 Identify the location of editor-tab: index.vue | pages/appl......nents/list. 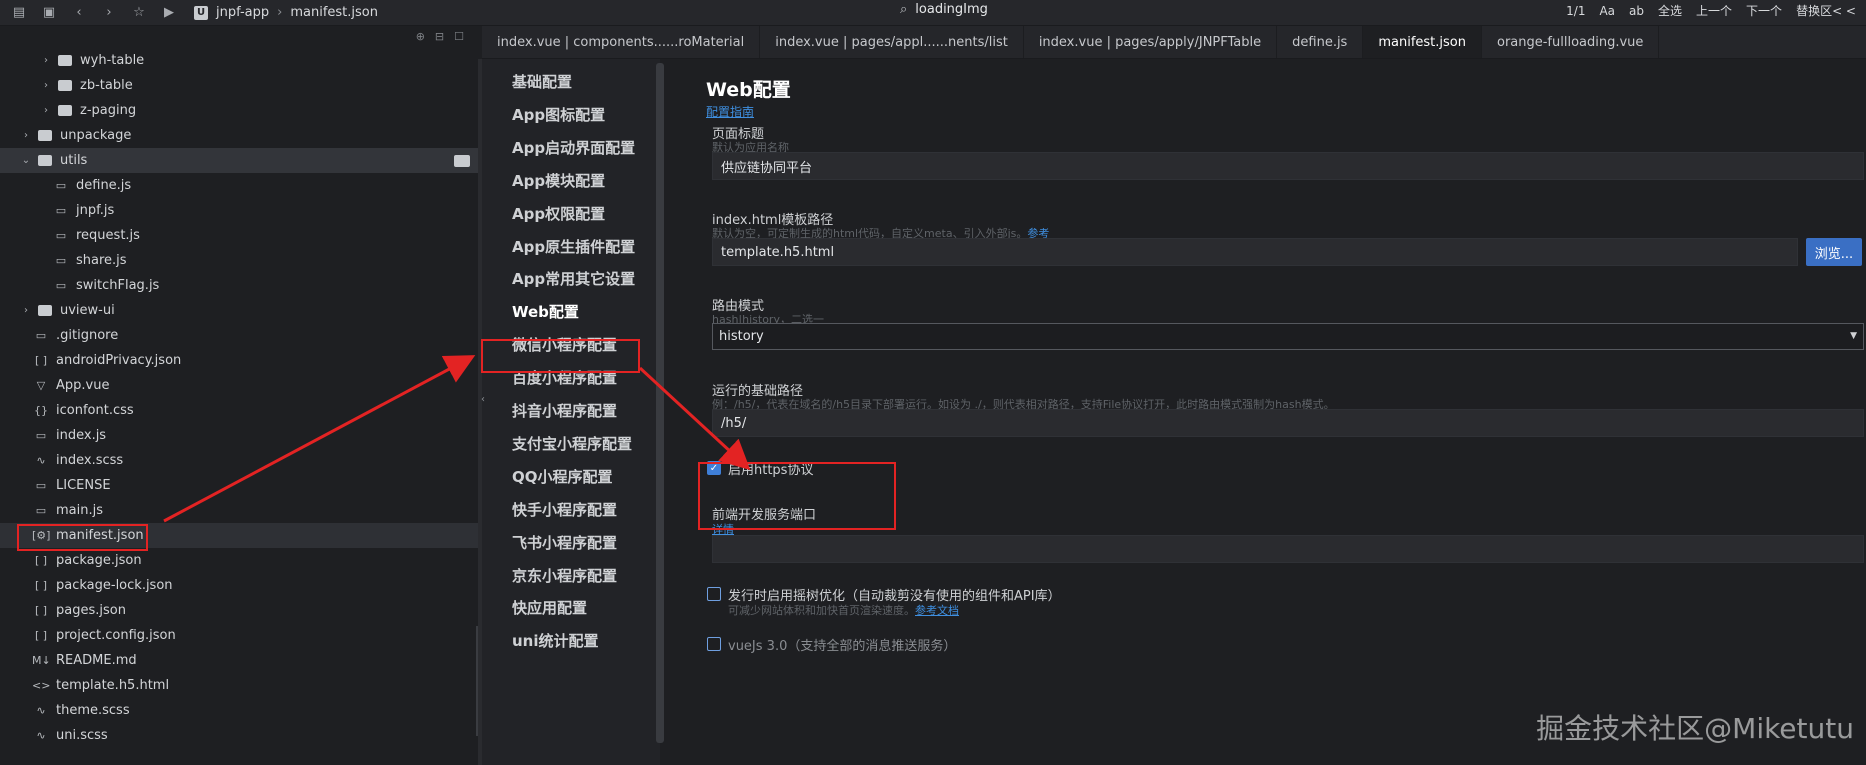
(892, 42).